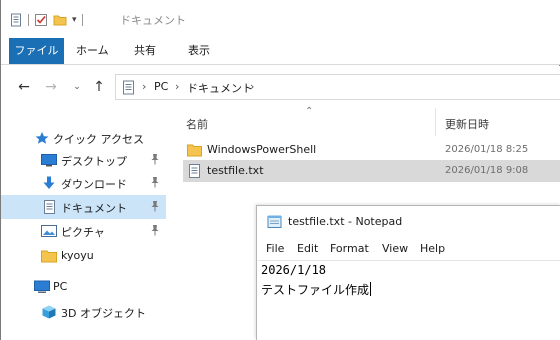 Image resolution: width=560 pixels, height=340 pixels. What do you see at coordinates (74, 20) in the screenshot?
I see `customize-toolbar-arrow-icon: ▾` at bounding box center [74, 20].